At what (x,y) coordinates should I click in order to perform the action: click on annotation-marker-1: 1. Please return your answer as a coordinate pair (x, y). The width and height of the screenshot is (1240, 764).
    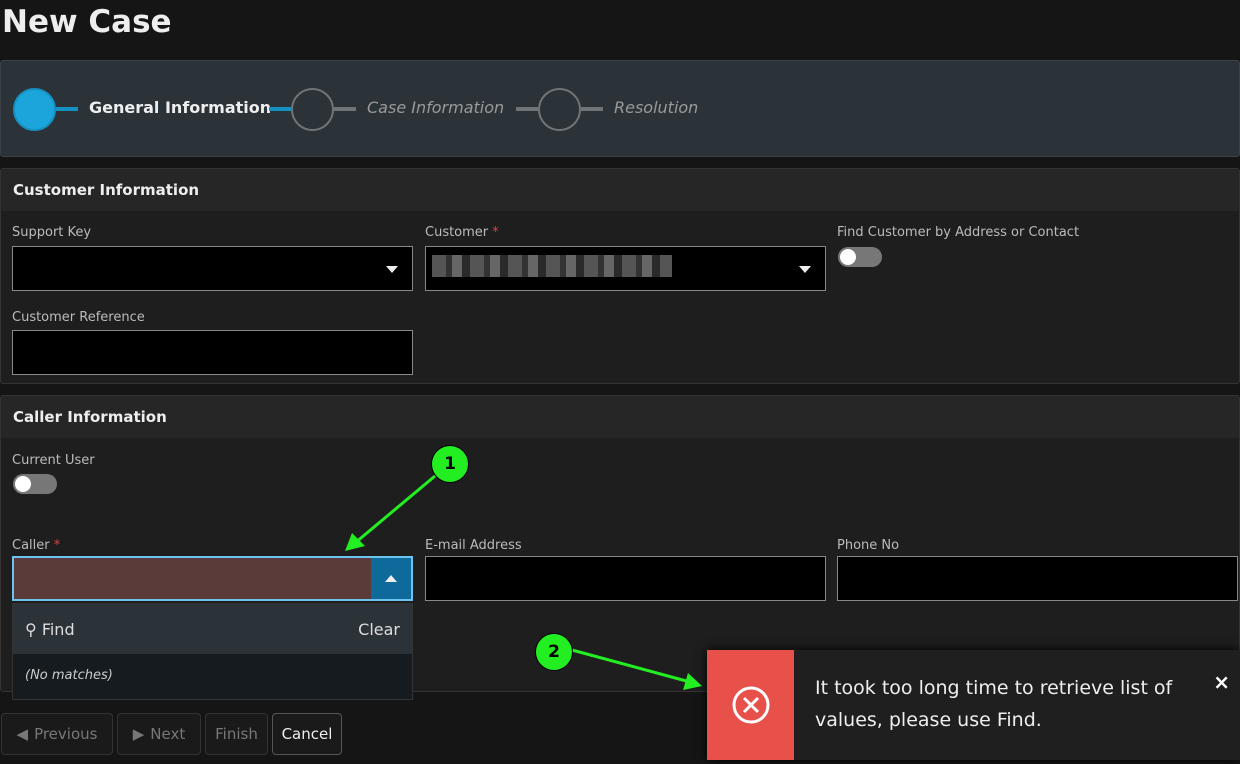
    Looking at the image, I should click on (450, 464).